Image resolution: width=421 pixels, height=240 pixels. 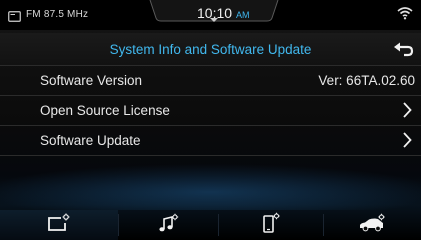 What do you see at coordinates (90, 140) in the screenshot?
I see `list-item-label: Software Update` at bounding box center [90, 140].